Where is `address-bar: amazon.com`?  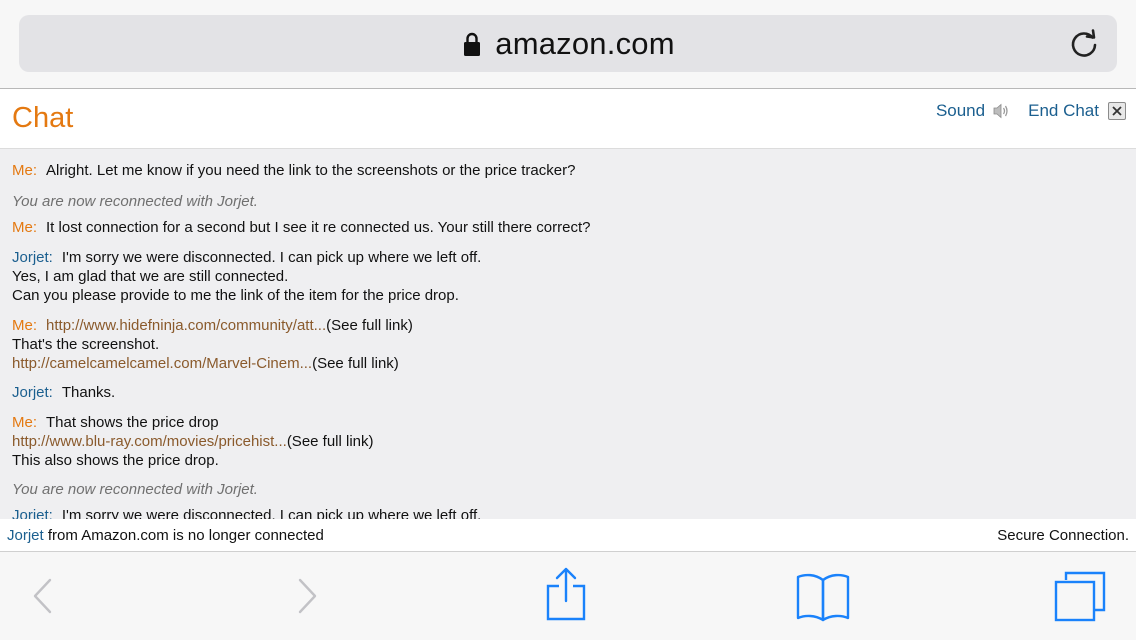
address-bar: amazon.com is located at coordinates (568, 43).